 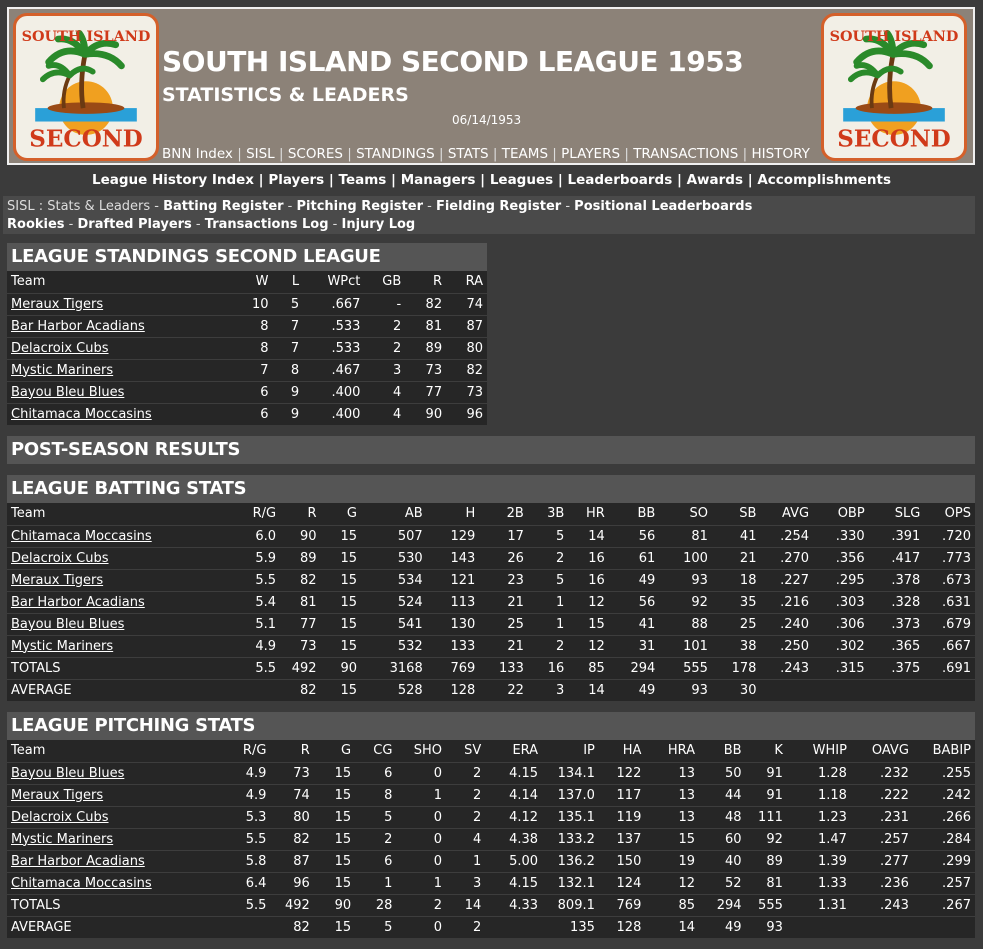 I want to click on history-nav-link-7: Accomplishments, so click(x=824, y=180).